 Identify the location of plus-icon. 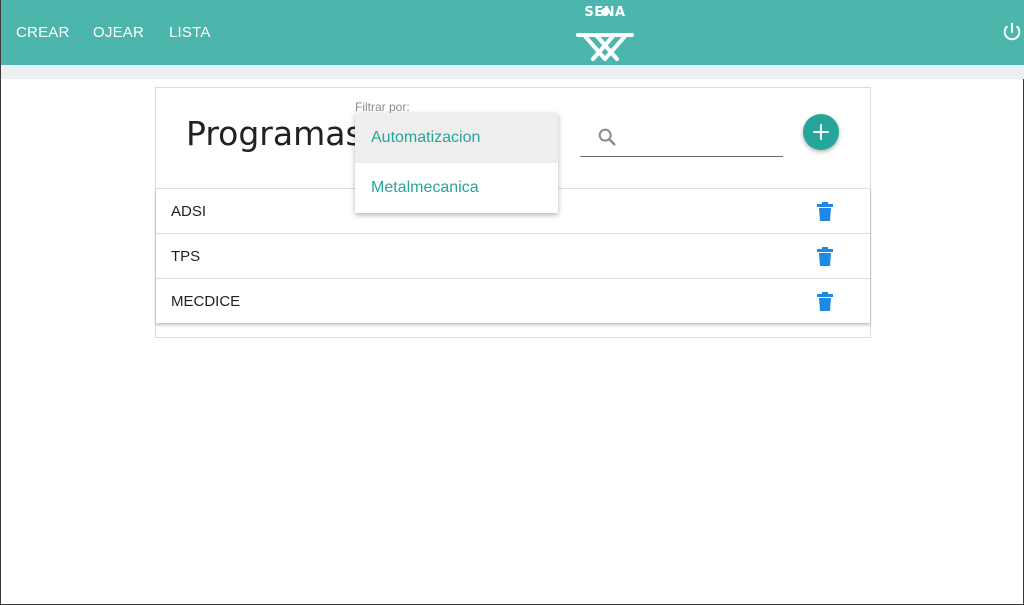
(821, 132).